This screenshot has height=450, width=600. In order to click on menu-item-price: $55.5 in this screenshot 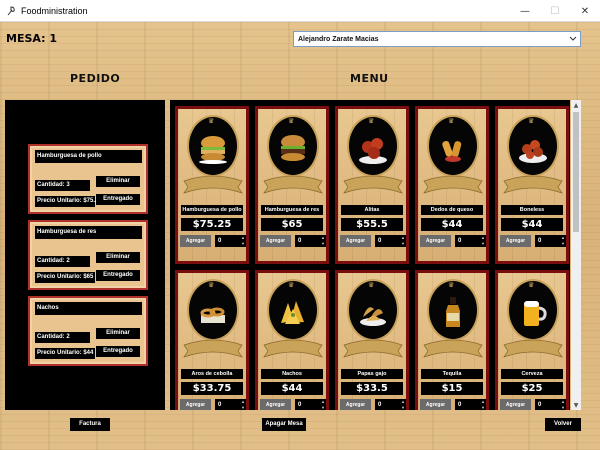, I will do `click(372, 224)`.